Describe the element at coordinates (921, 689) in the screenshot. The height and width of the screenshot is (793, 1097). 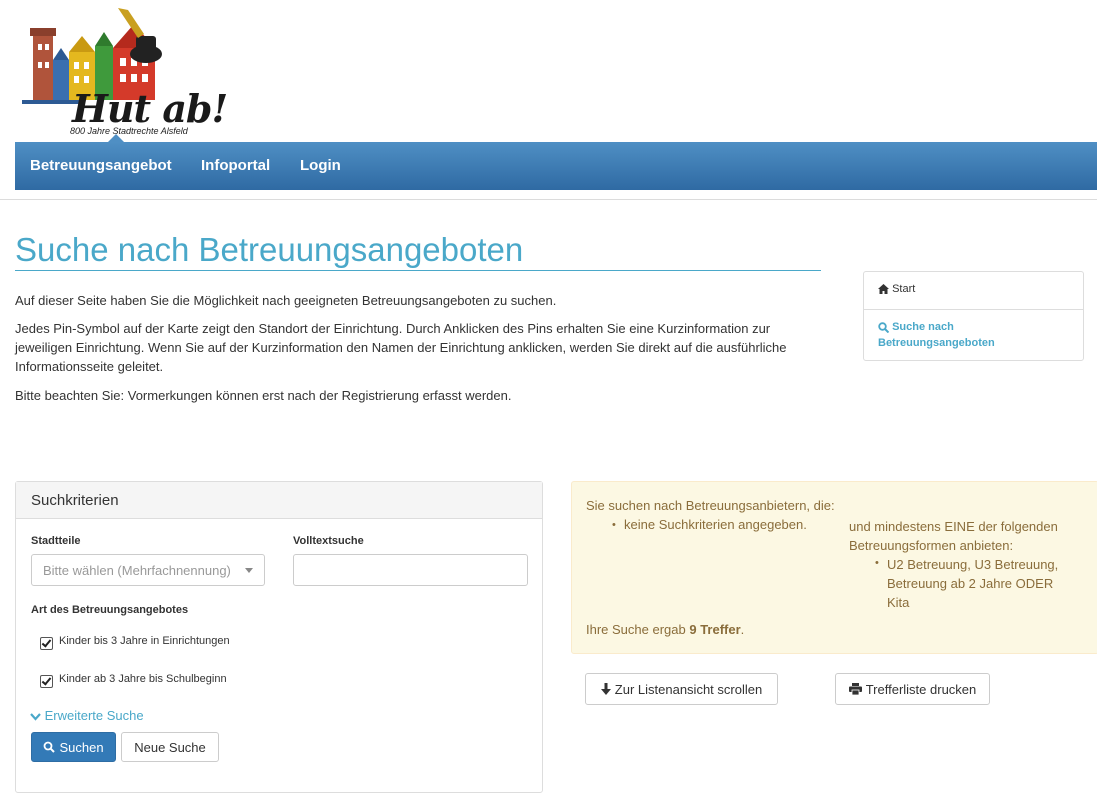
I see `print-button-label: Trefferliste drucken` at that location.